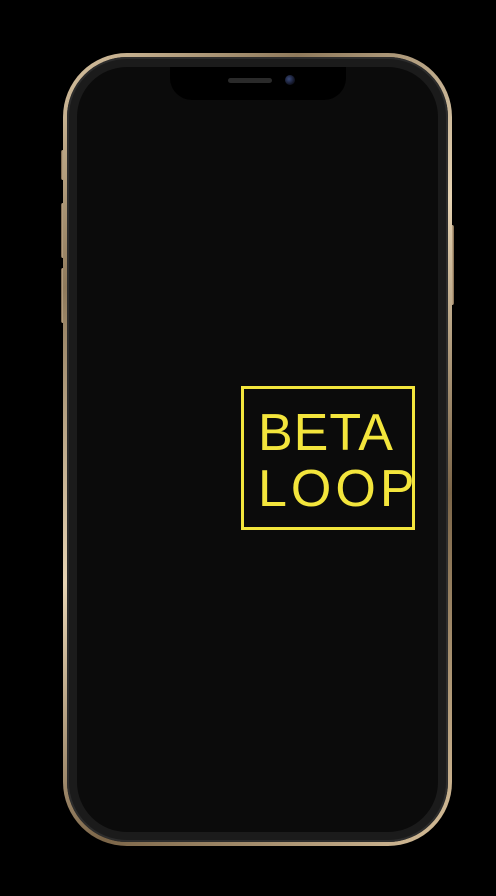  Describe the element at coordinates (249, 80) in the screenshot. I see `speaker-grille` at that location.